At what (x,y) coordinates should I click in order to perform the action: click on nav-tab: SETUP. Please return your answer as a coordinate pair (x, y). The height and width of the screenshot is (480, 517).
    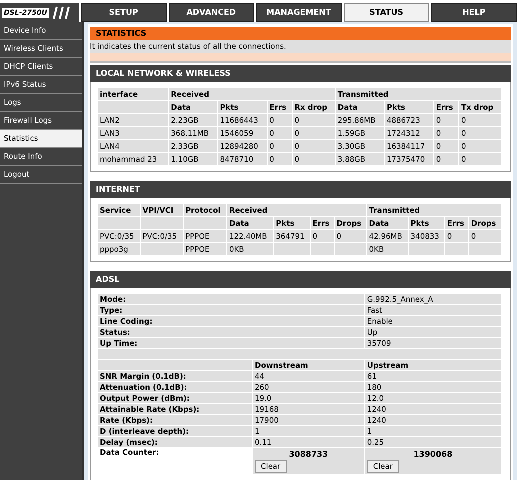
    Looking at the image, I should click on (124, 12).